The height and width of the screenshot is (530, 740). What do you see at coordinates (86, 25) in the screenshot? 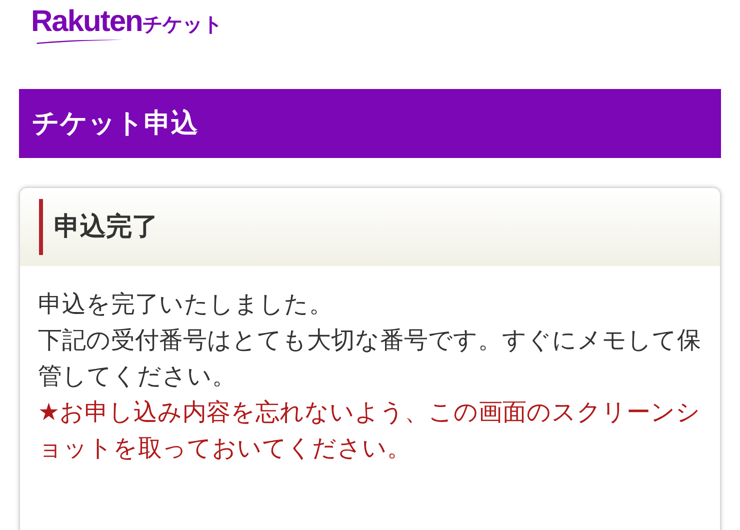
I see `brand-logo: Rakuten` at bounding box center [86, 25].